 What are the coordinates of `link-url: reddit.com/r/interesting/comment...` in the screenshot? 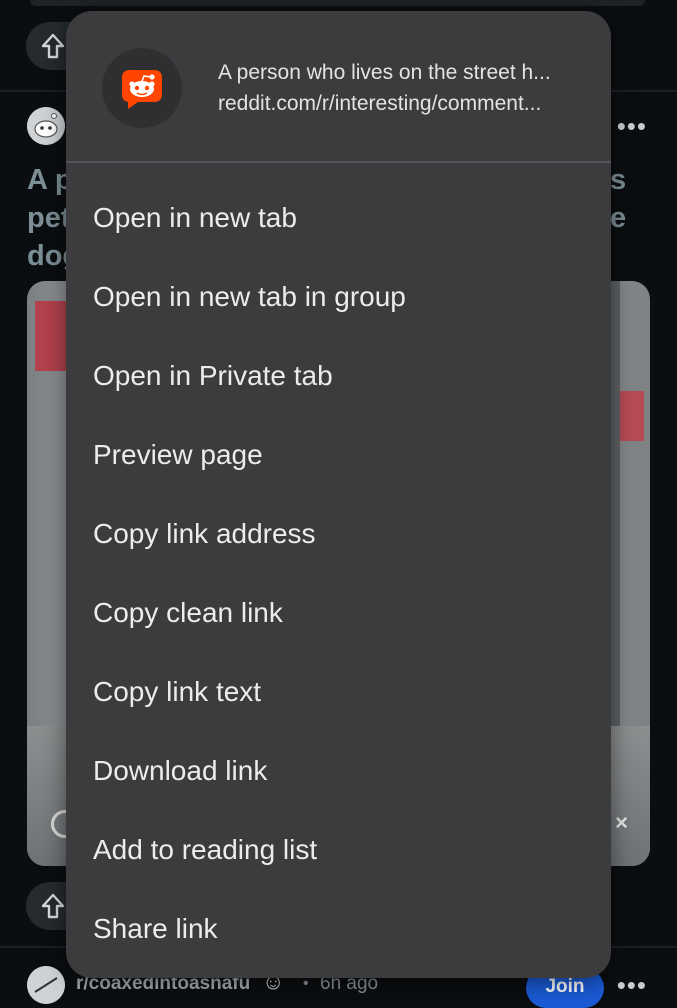 It's located at (380, 103).